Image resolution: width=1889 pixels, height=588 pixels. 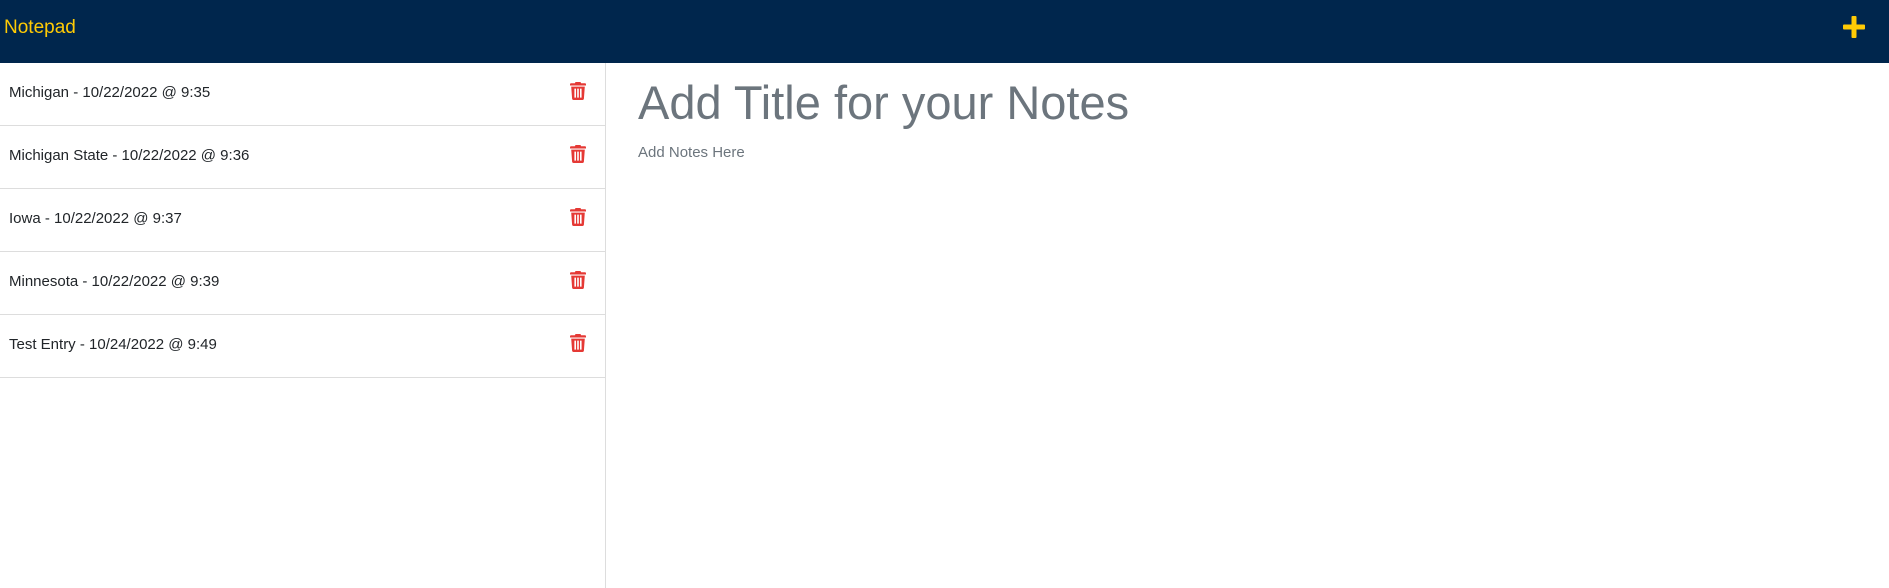 I want to click on list-item: Iowa - 10/22/2022 @ 9:37, so click(x=302, y=220).